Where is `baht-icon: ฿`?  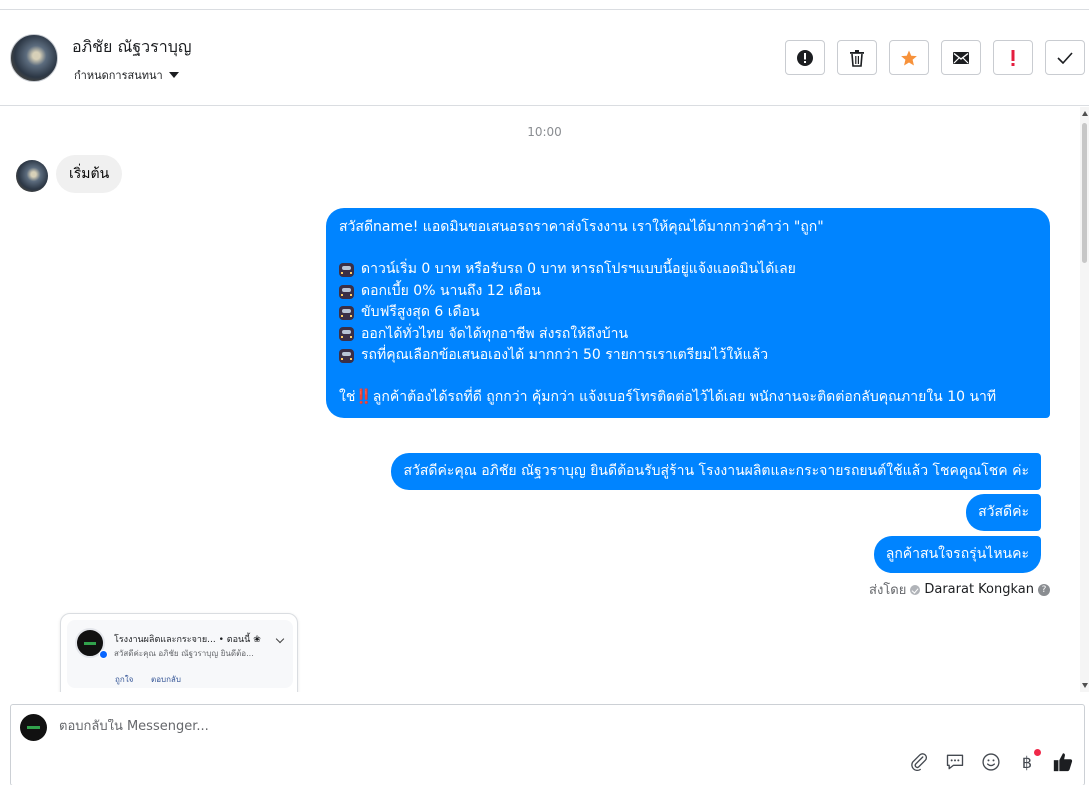
baht-icon: ฿ is located at coordinates (1027, 762).